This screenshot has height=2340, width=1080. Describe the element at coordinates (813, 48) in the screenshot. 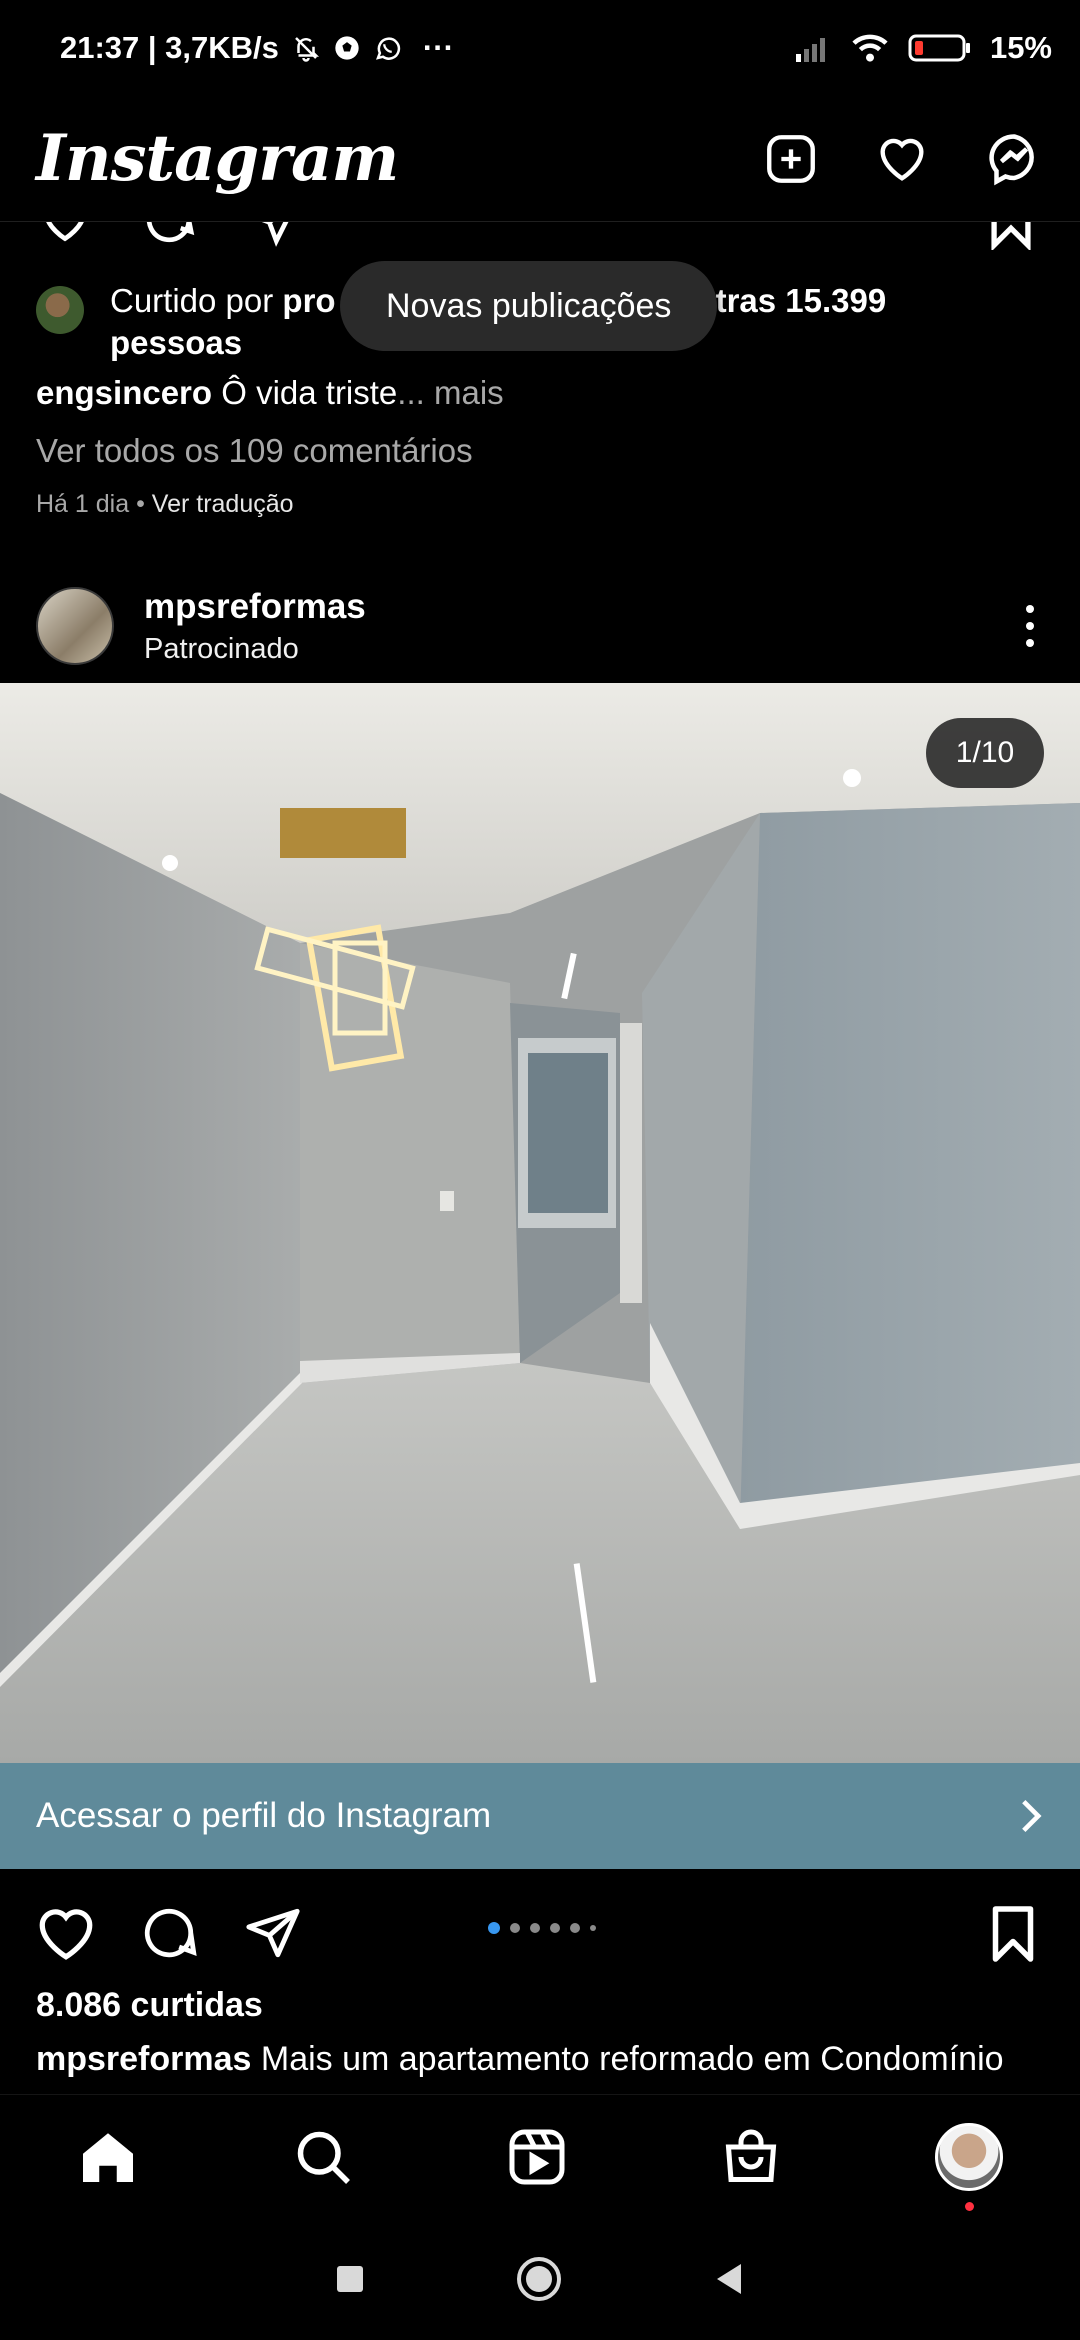

I see `signal-icon` at that location.